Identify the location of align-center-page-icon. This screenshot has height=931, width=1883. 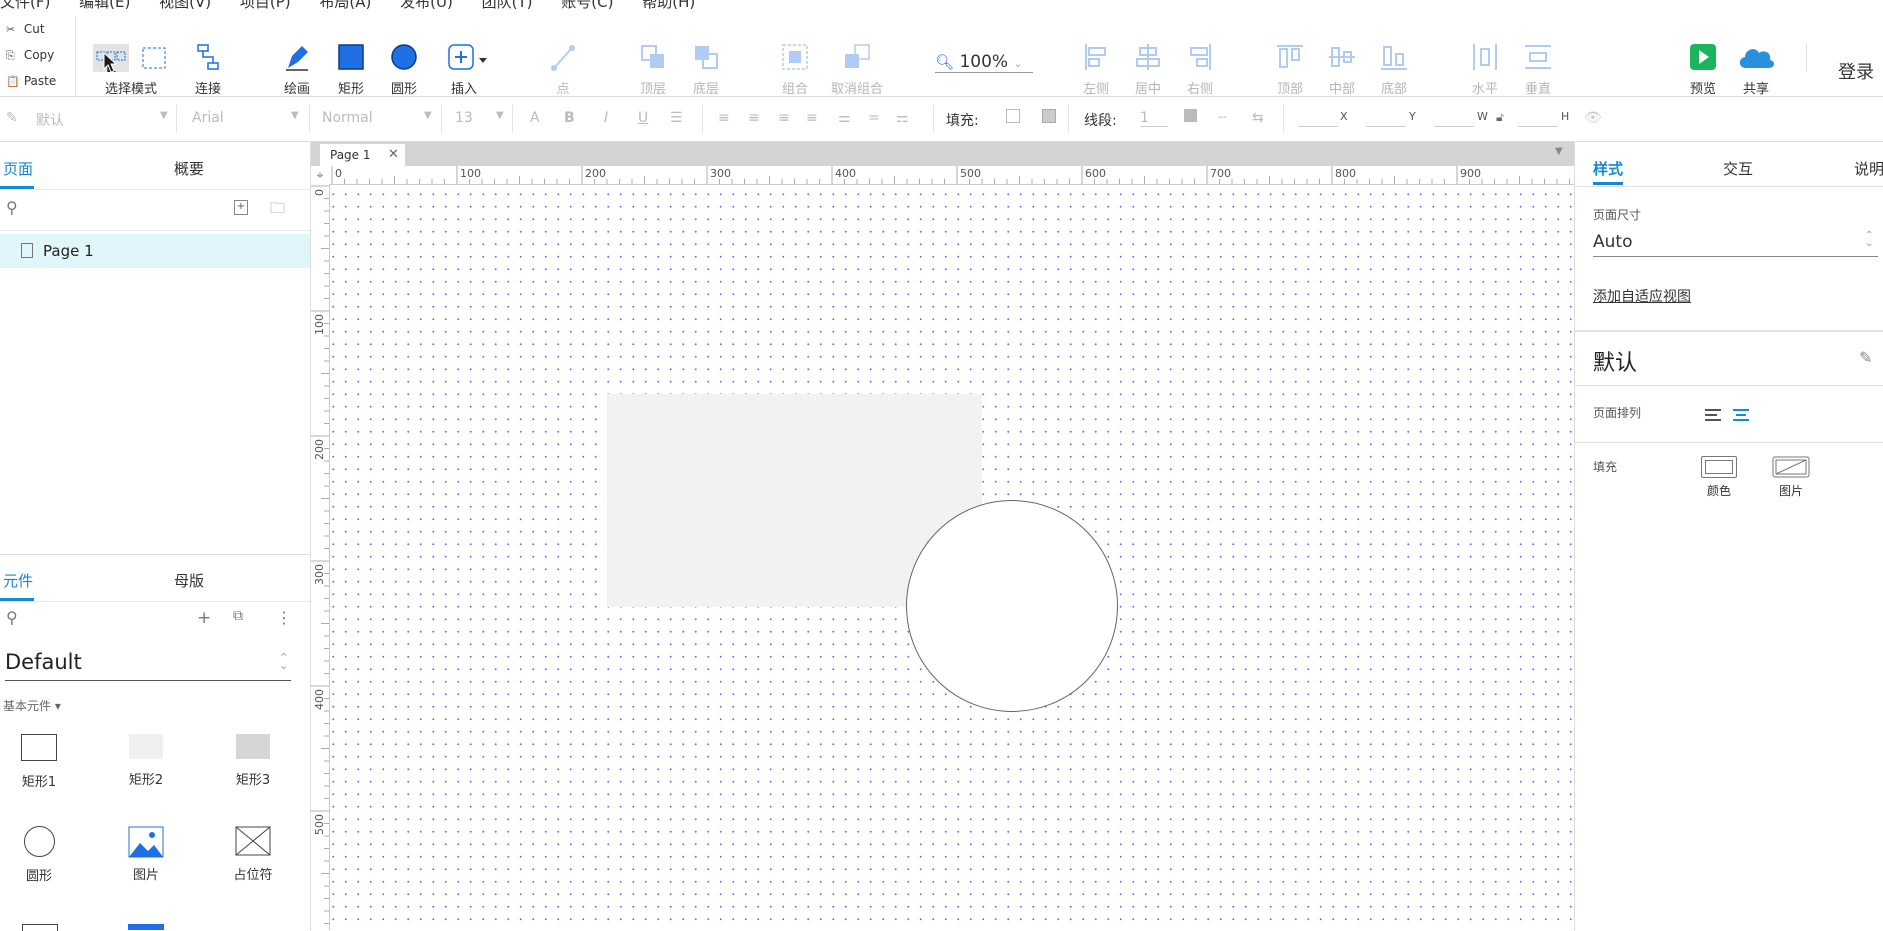
(1741, 415).